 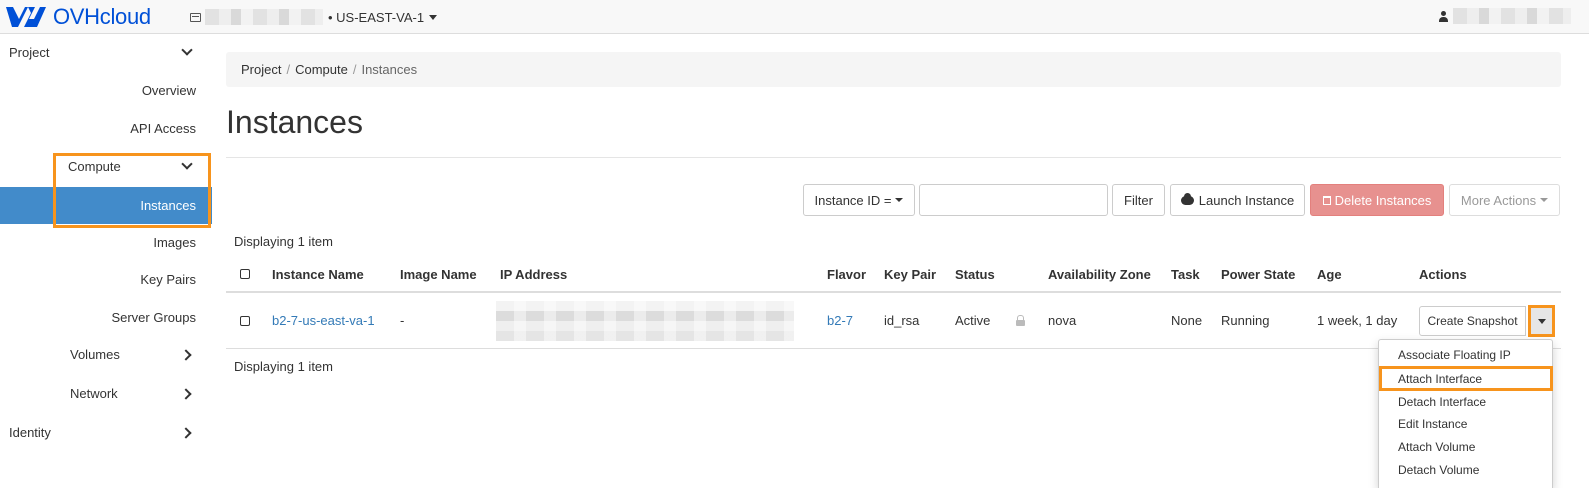 I want to click on image-name-cell: -, so click(x=402, y=320).